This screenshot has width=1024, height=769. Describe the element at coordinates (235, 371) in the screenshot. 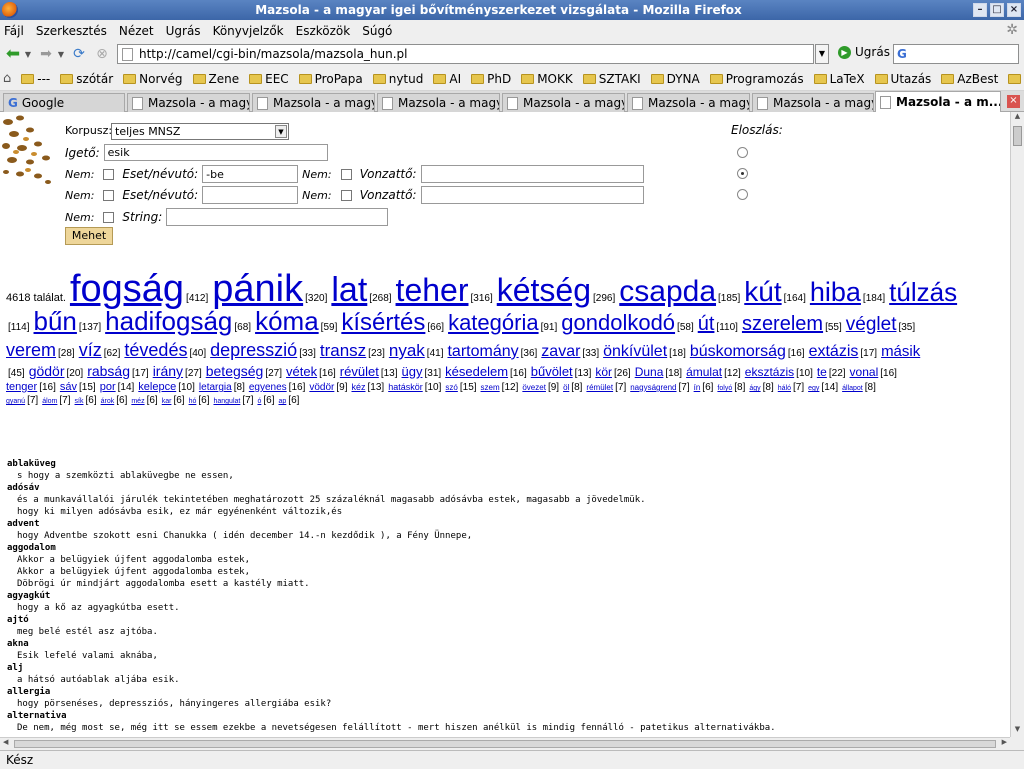

I see `cloud-word-link: betegség` at that location.